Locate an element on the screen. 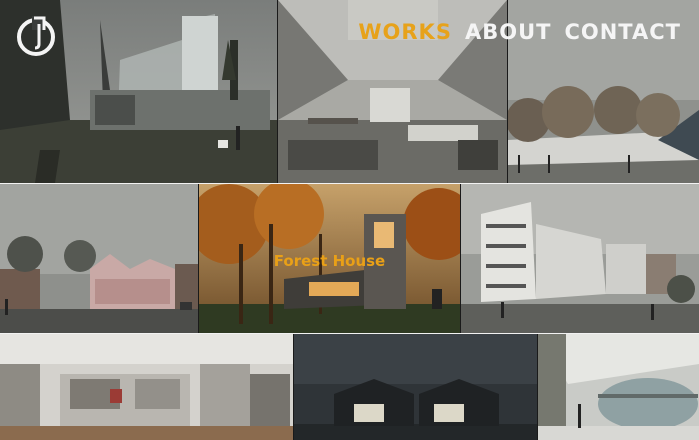 The height and width of the screenshot is (440, 699). gallery-tile-apartment-blocks is located at coordinates (580, 258).